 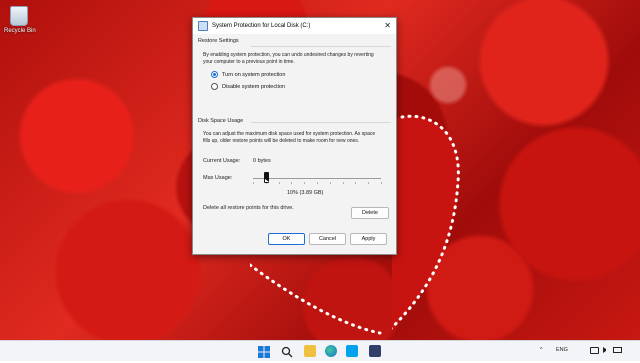 I want to click on taskbar: ^ ENG, so click(x=320, y=350).